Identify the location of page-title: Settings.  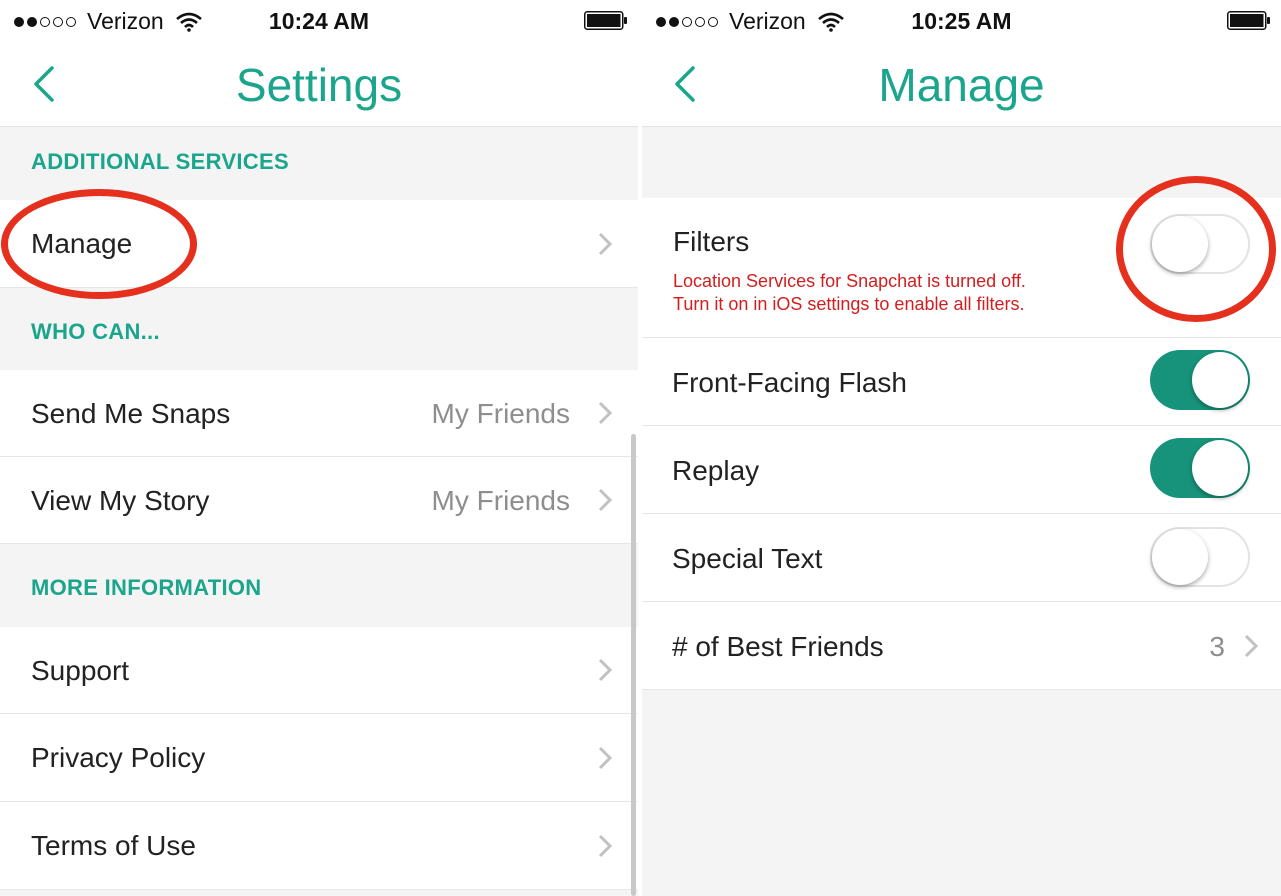
(319, 85).